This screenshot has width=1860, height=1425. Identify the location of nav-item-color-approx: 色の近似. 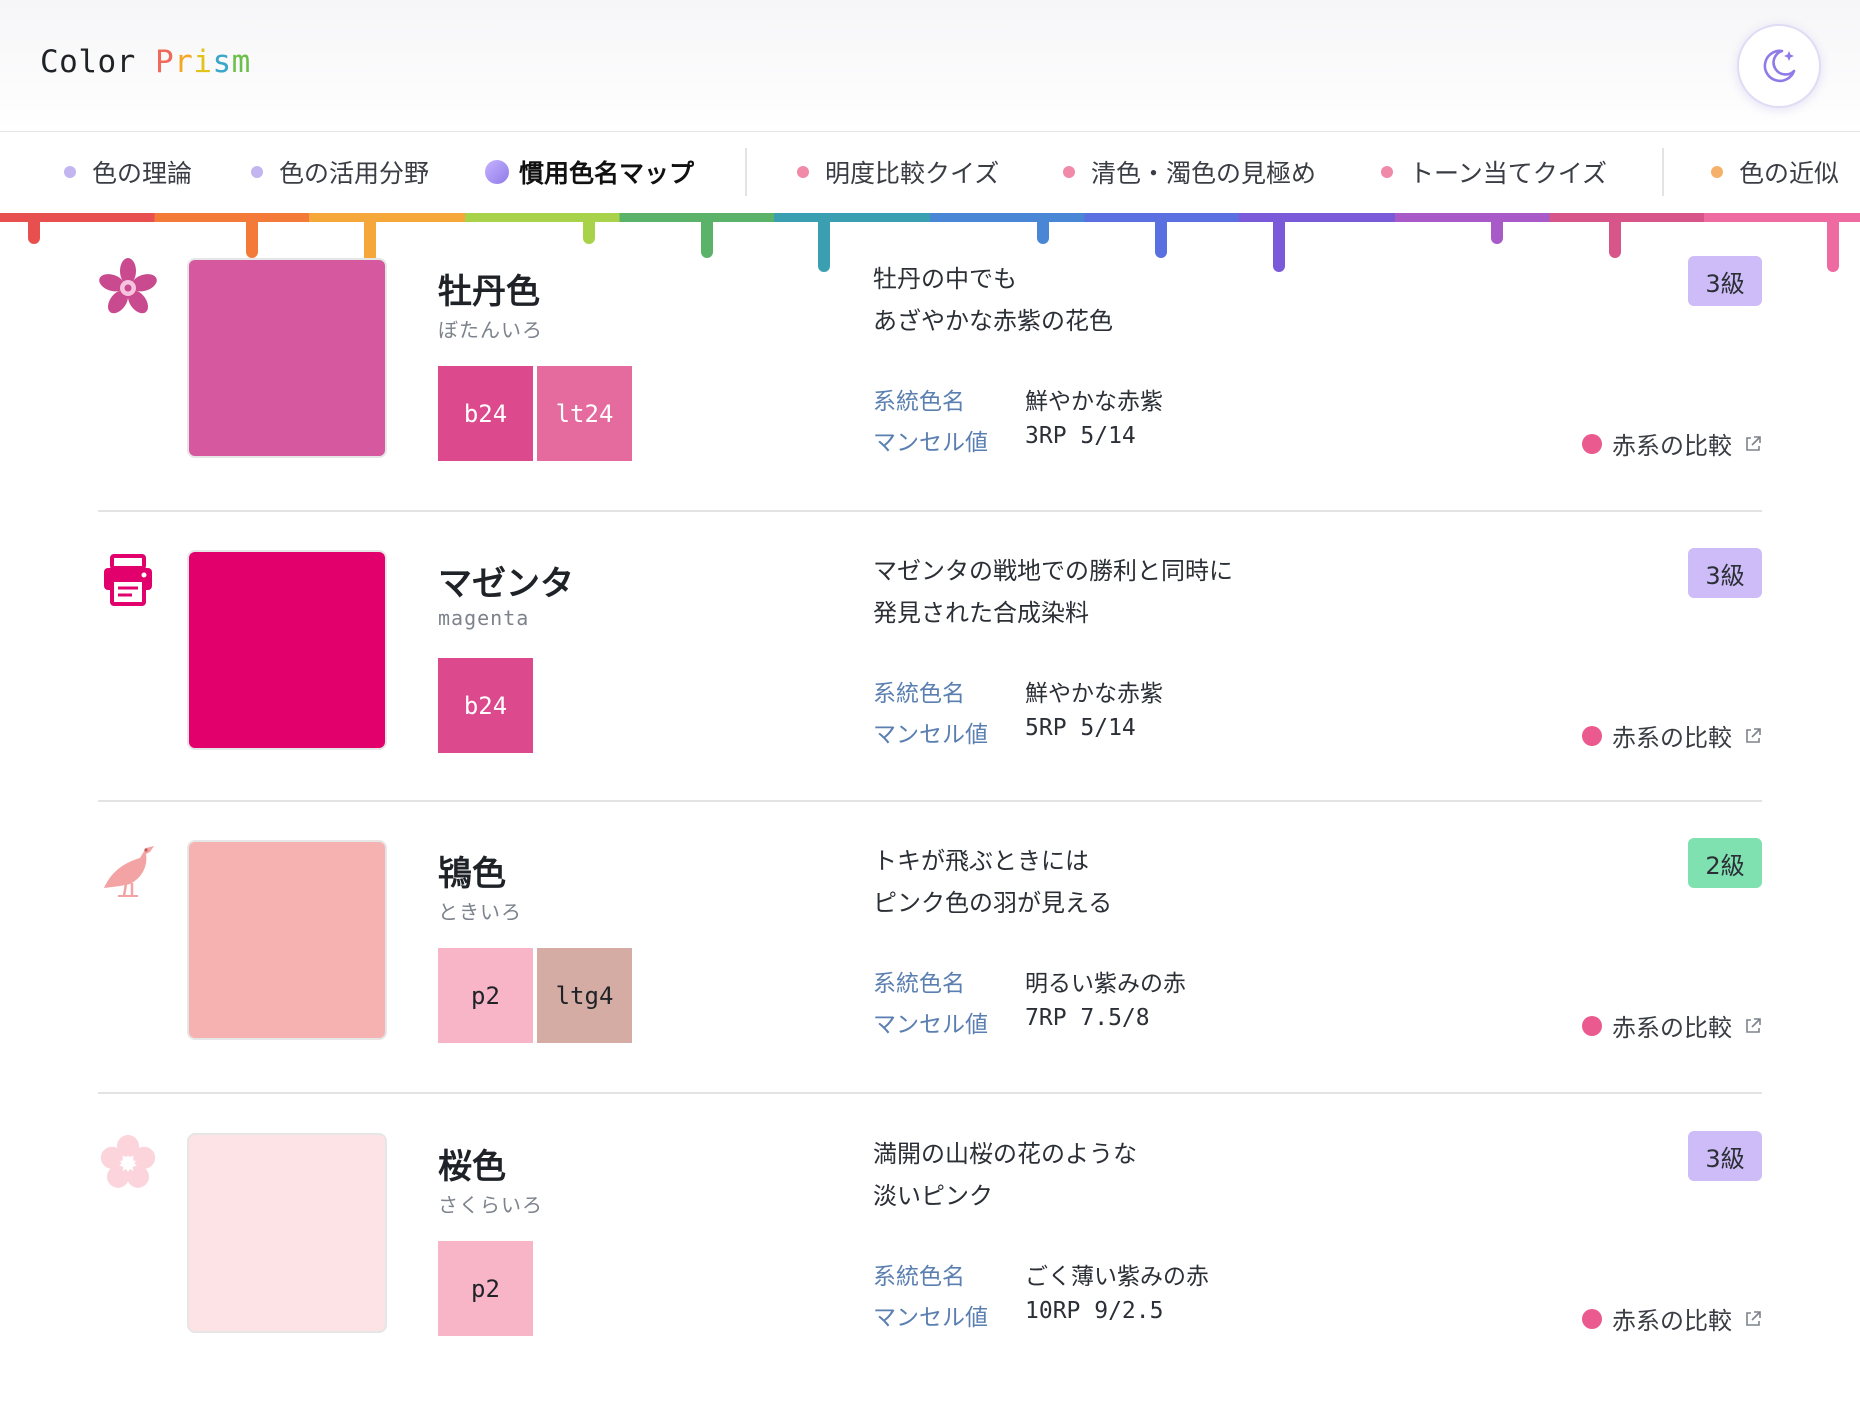
(1775, 172).